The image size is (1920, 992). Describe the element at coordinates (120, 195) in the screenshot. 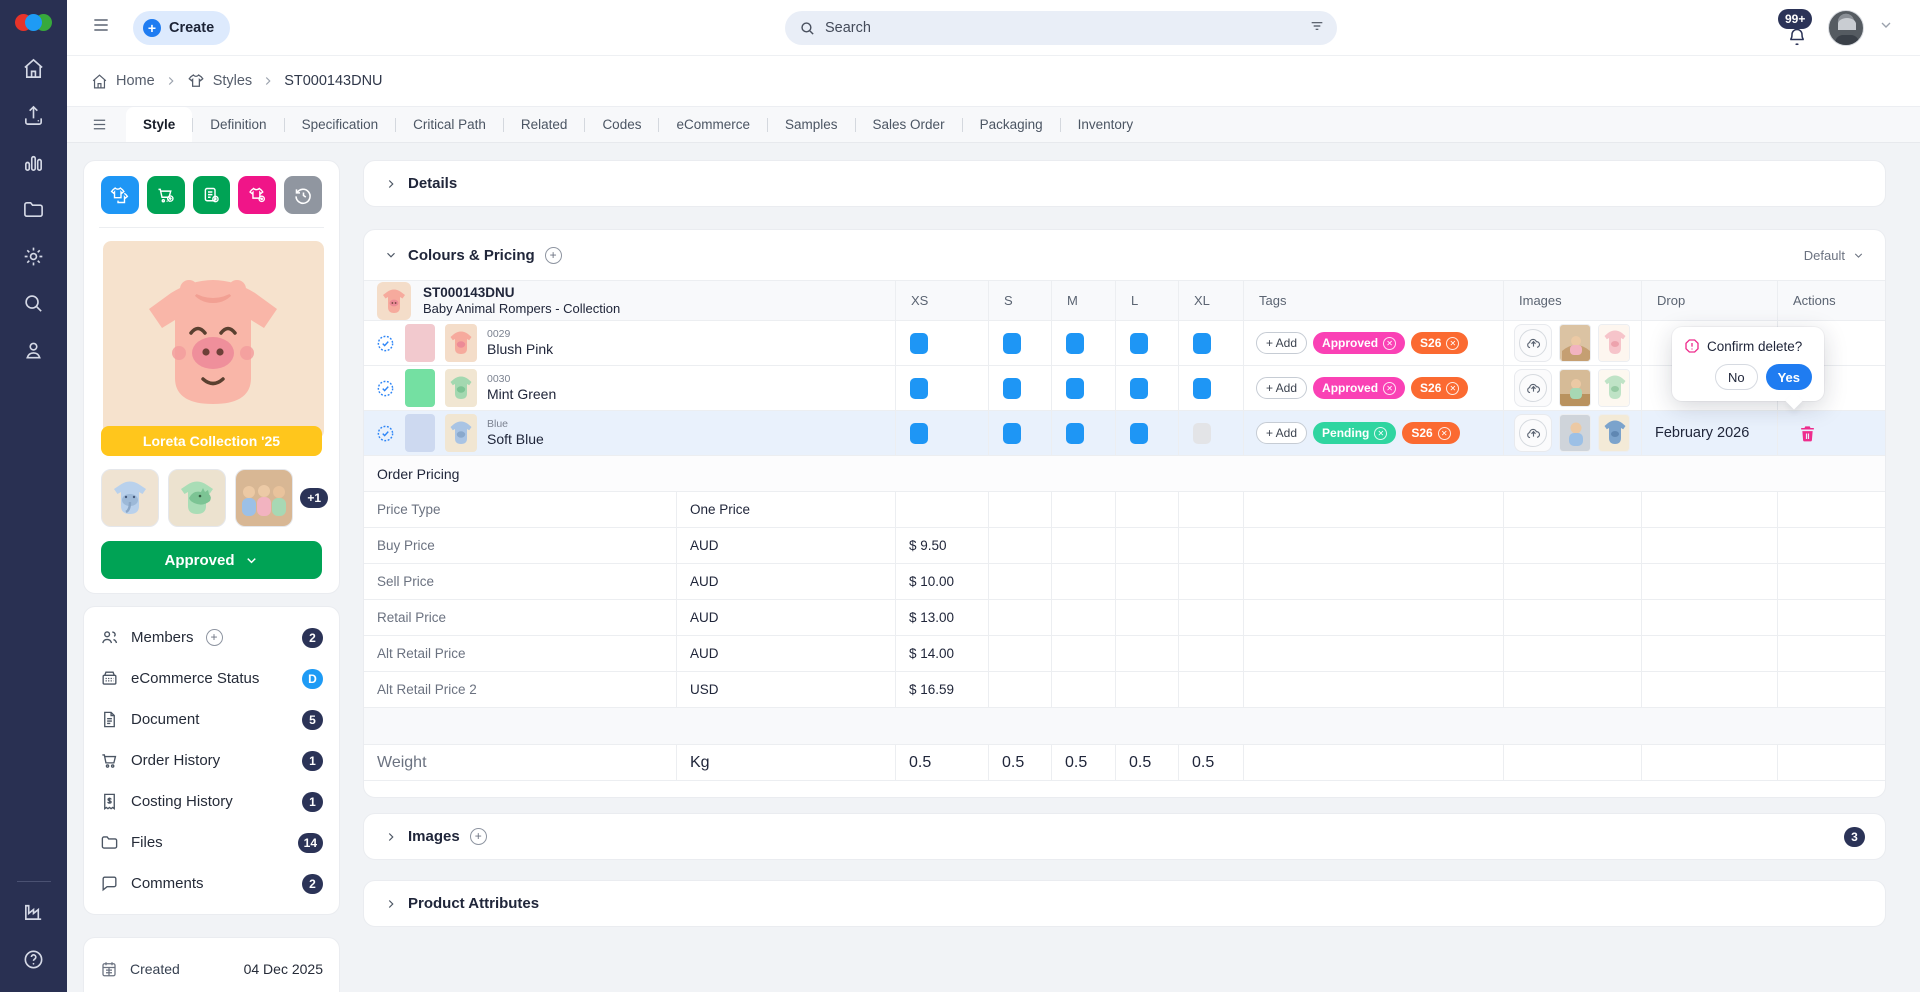

I see `copy-style-button` at that location.